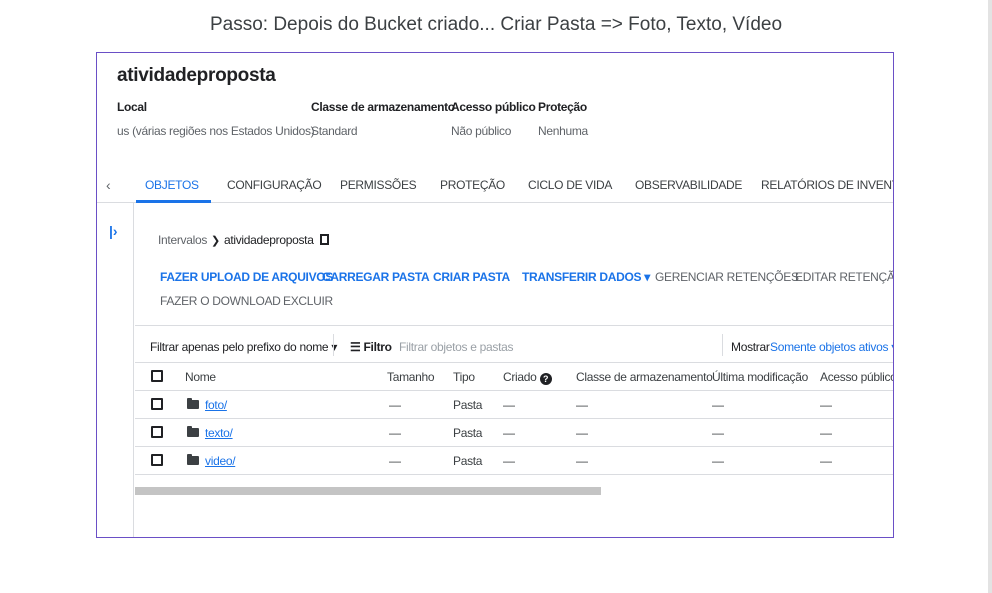  I want to click on meta-label-public-access: Acesso público, so click(493, 107).